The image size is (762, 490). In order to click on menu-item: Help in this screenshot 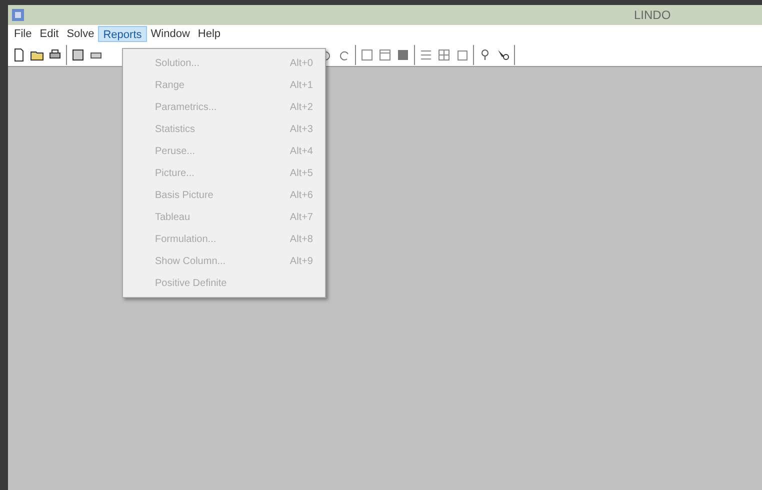, I will do `click(209, 34)`.